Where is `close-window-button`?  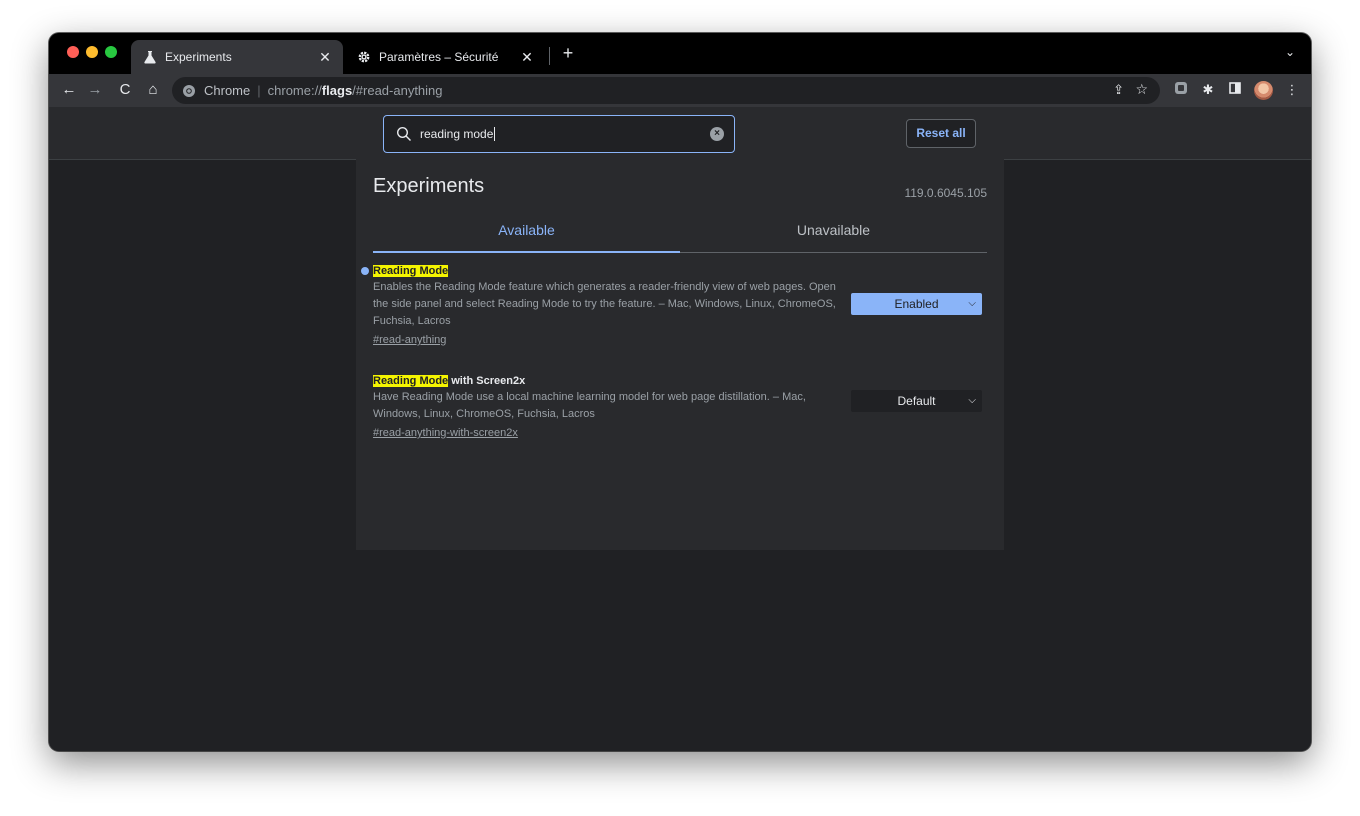
close-window-button is located at coordinates (73, 52).